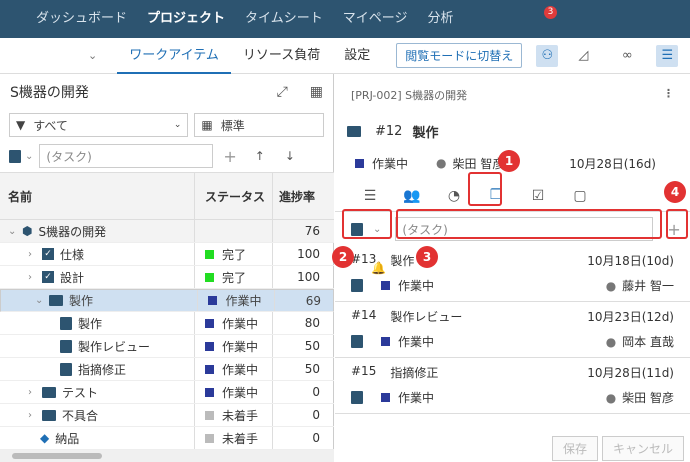  Describe the element at coordinates (167, 415) in the screenshot. I see `table-row: › 不具合 未着手 0` at that location.